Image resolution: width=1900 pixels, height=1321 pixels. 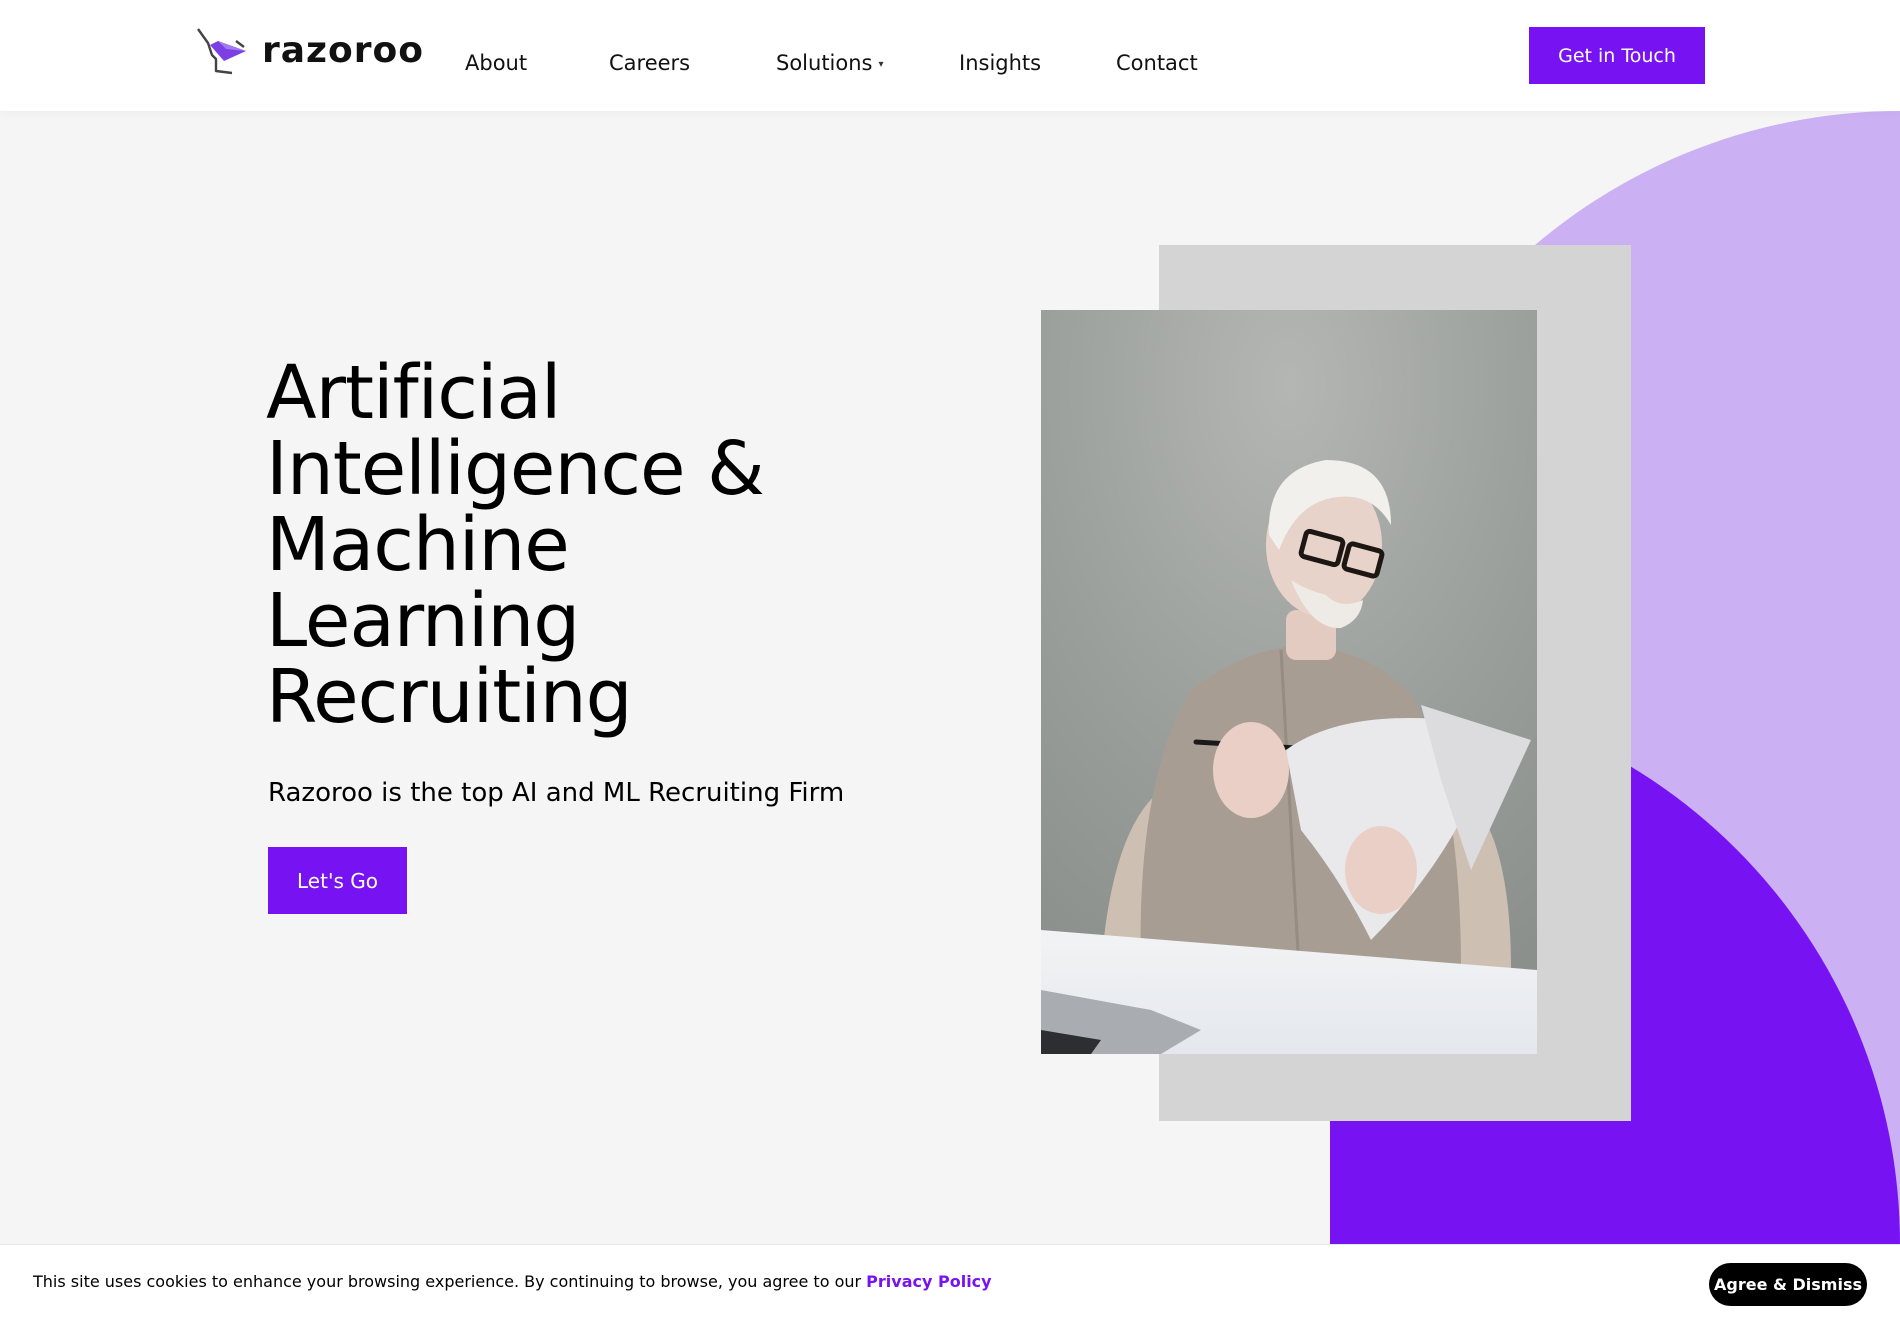 I want to click on hero-photo, so click(x=1289, y=682).